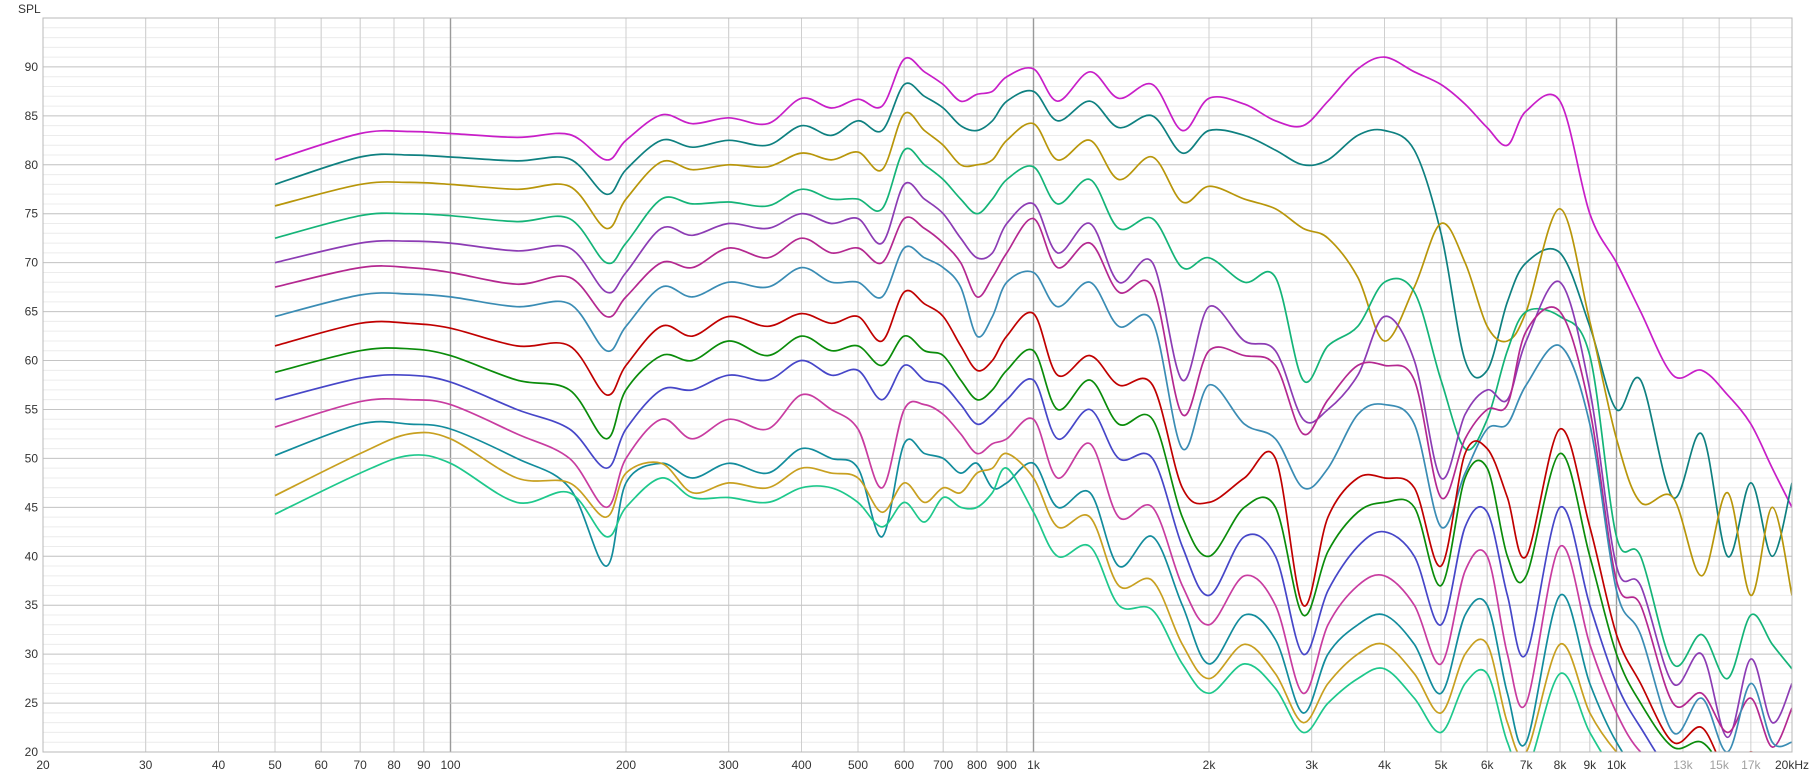 Image resolution: width=1811 pixels, height=779 pixels. I want to click on x-tick-label: 10k, so click(1617, 765).